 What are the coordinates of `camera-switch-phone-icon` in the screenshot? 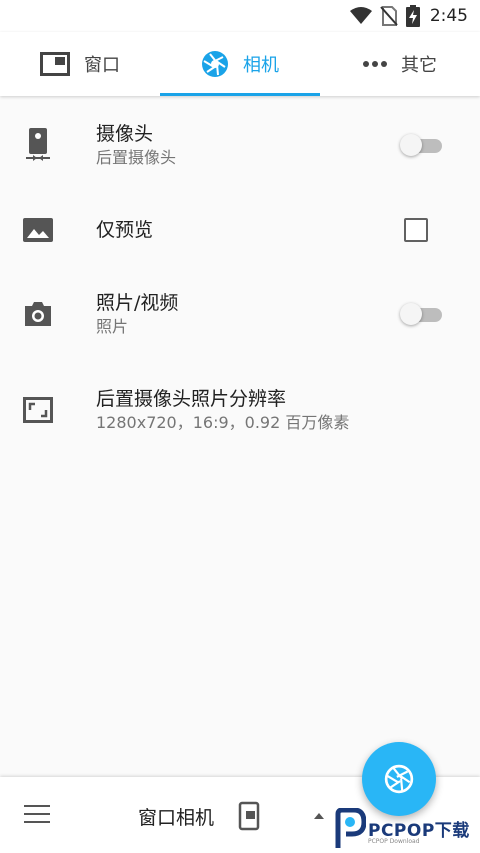 It's located at (38, 144).